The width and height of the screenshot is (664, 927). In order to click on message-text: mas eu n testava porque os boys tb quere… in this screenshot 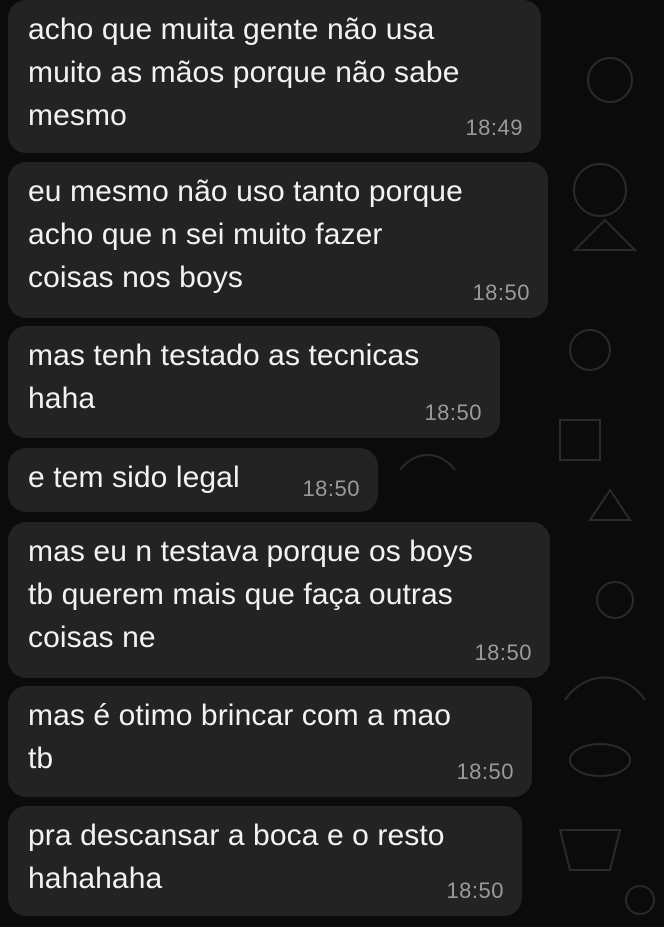, I will do `click(251, 594)`.